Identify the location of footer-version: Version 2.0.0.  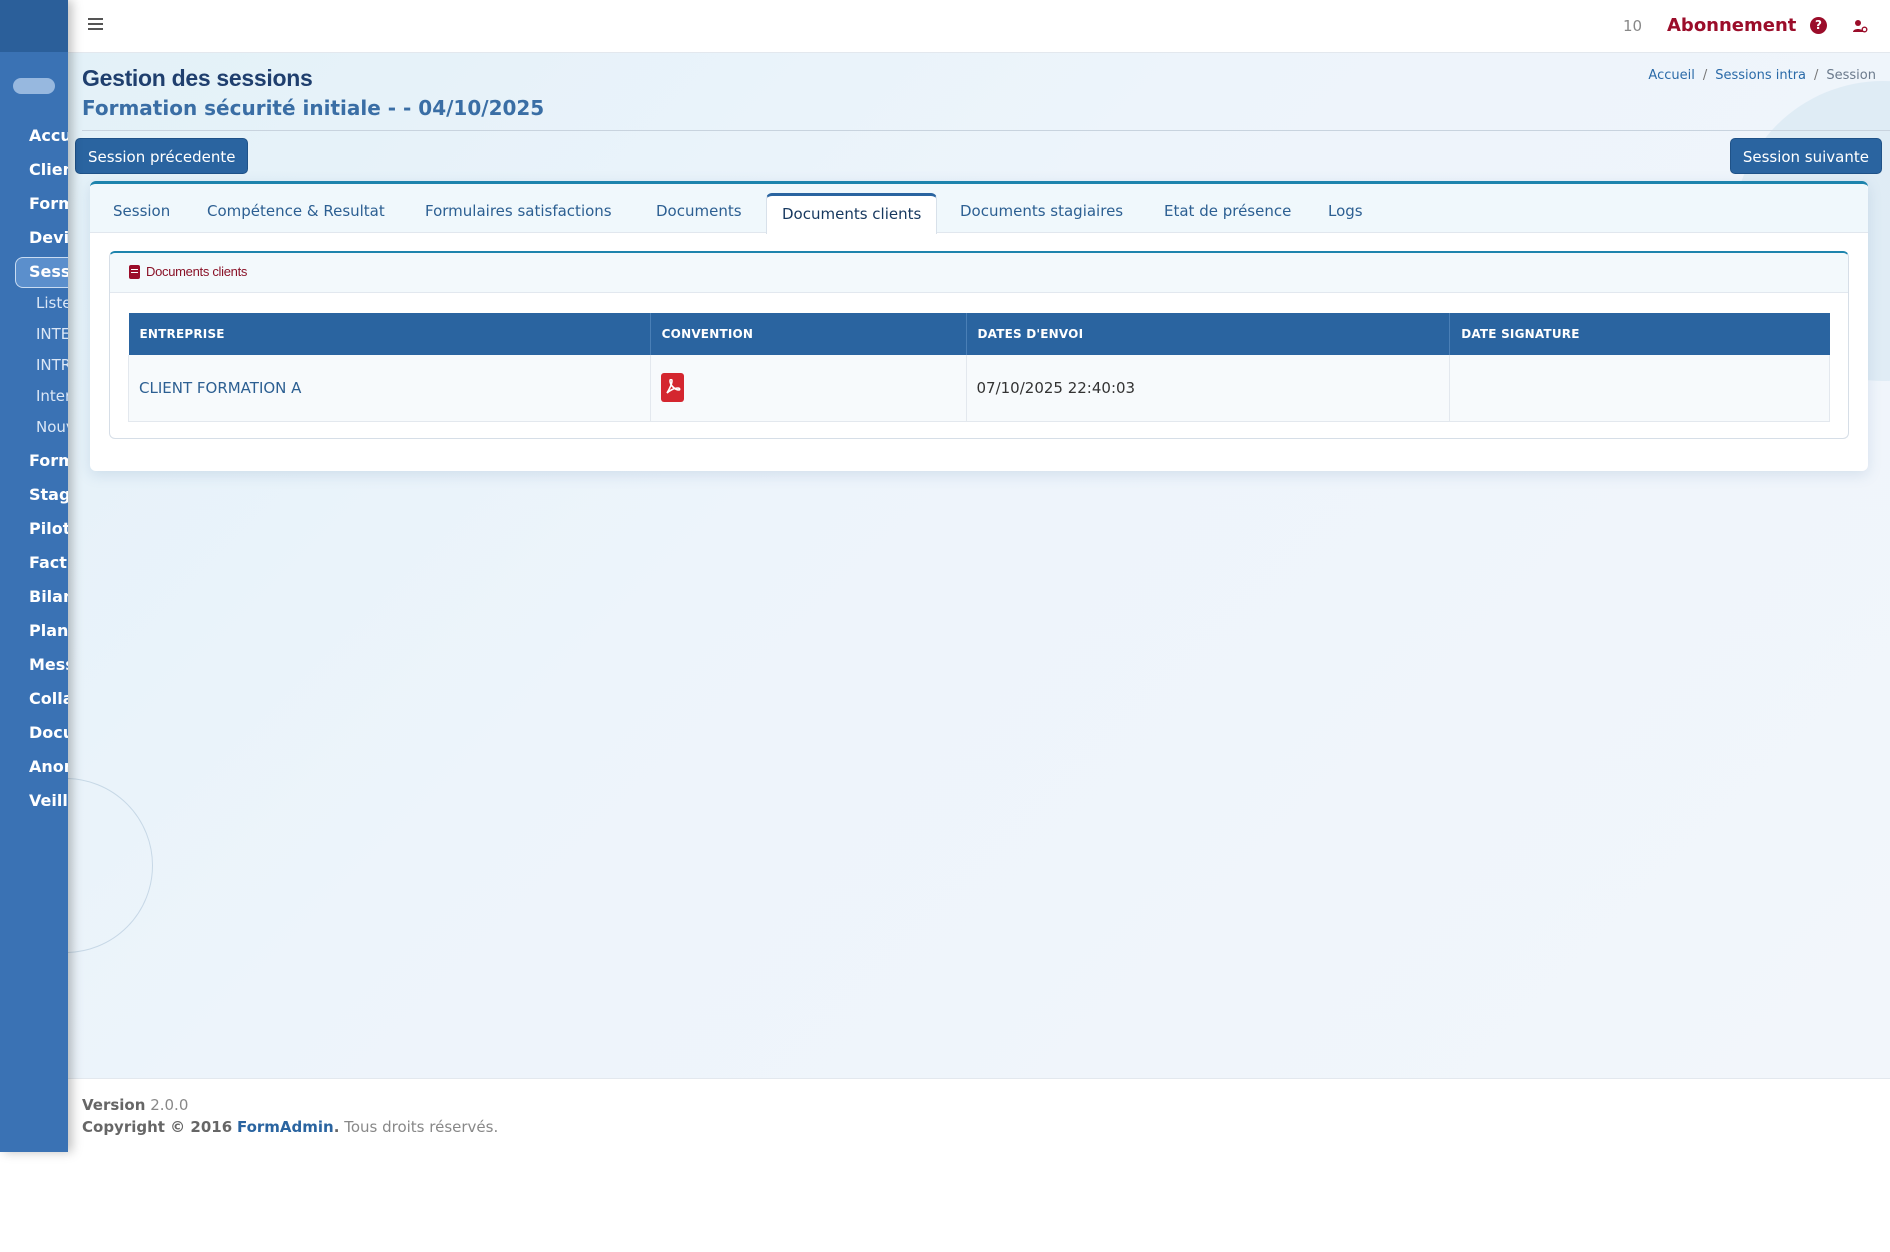
(135, 1105).